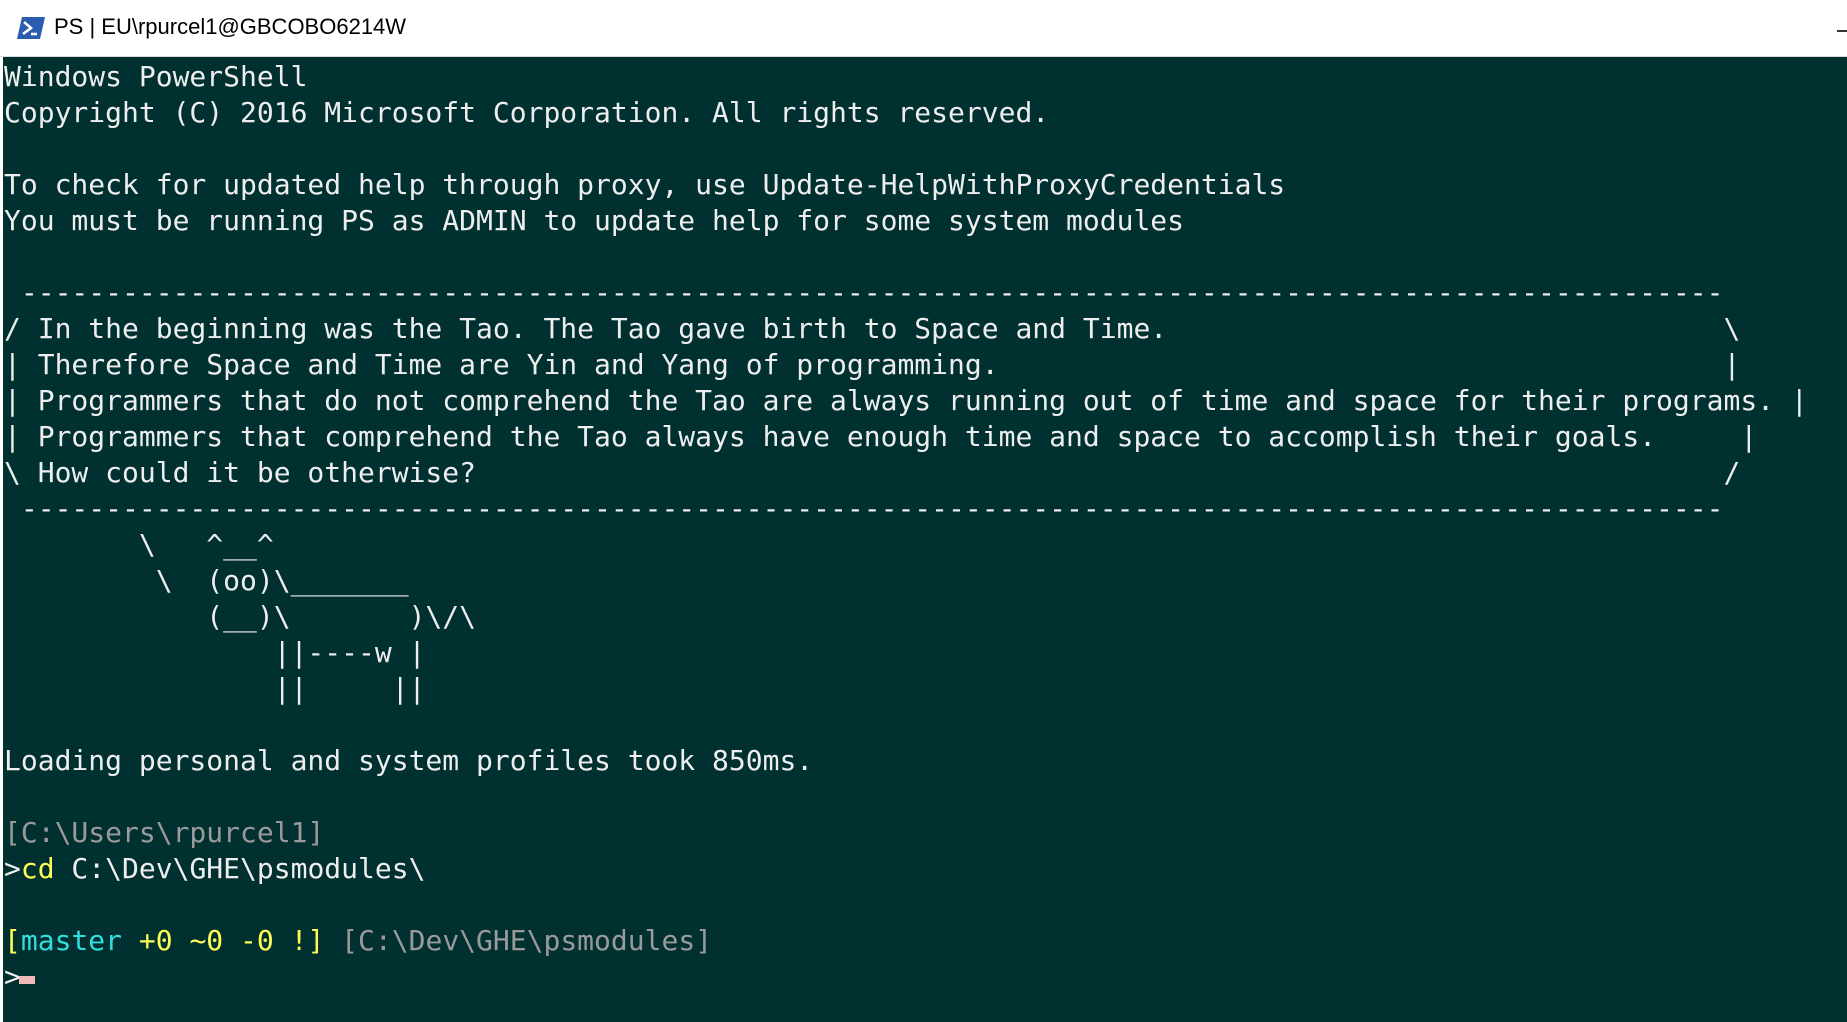  What do you see at coordinates (230, 26) in the screenshot?
I see `window-title: PS | EU\rpurcel1@GBCOBO6214W` at bounding box center [230, 26].